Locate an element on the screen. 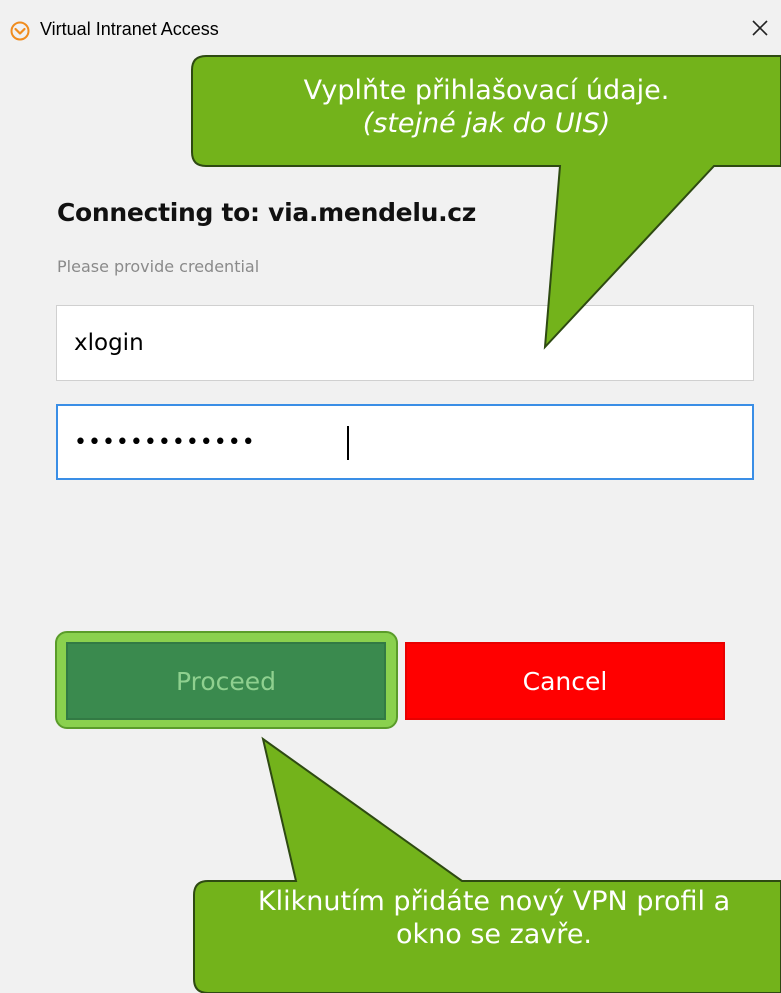 This screenshot has height=993, width=781. username-input is located at coordinates (405, 343).